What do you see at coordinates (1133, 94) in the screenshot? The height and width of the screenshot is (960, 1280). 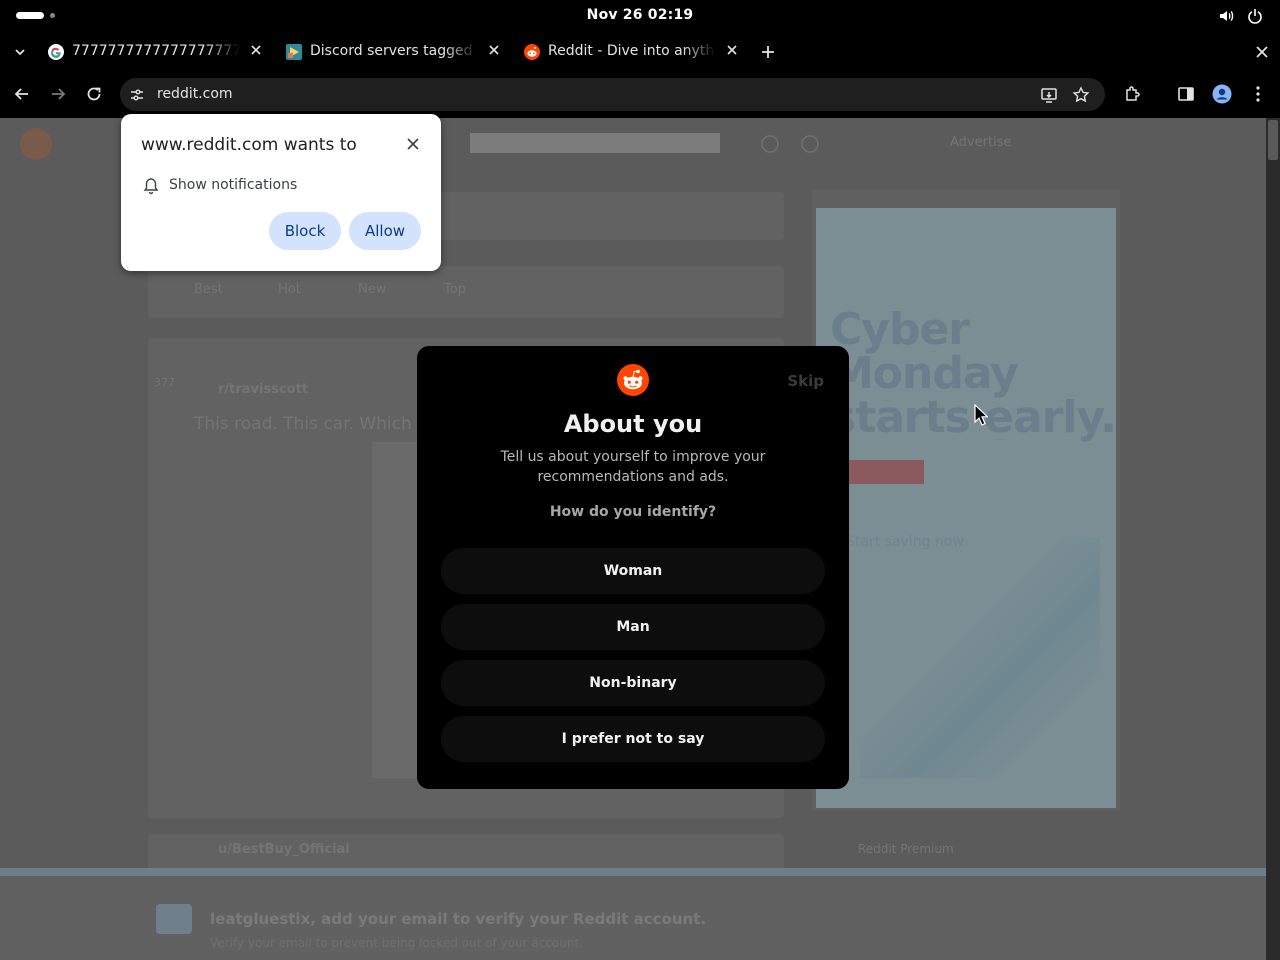 I see `extensions-puzzle-icon` at bounding box center [1133, 94].